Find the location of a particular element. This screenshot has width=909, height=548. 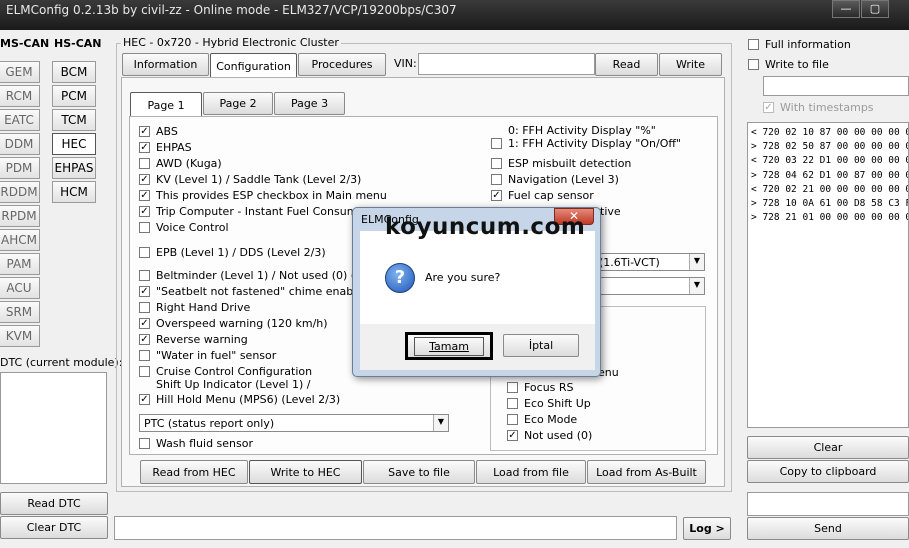

checkbox-epb: EPB (Level 1) / DDS (Level 2/3) is located at coordinates (232, 252).